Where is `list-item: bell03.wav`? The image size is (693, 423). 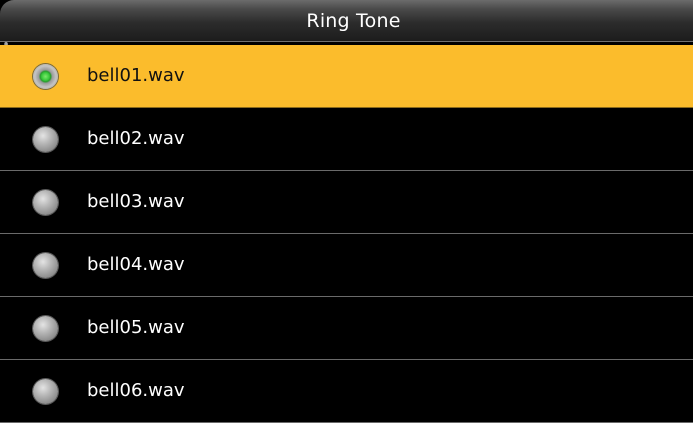 list-item: bell03.wav is located at coordinates (346, 202).